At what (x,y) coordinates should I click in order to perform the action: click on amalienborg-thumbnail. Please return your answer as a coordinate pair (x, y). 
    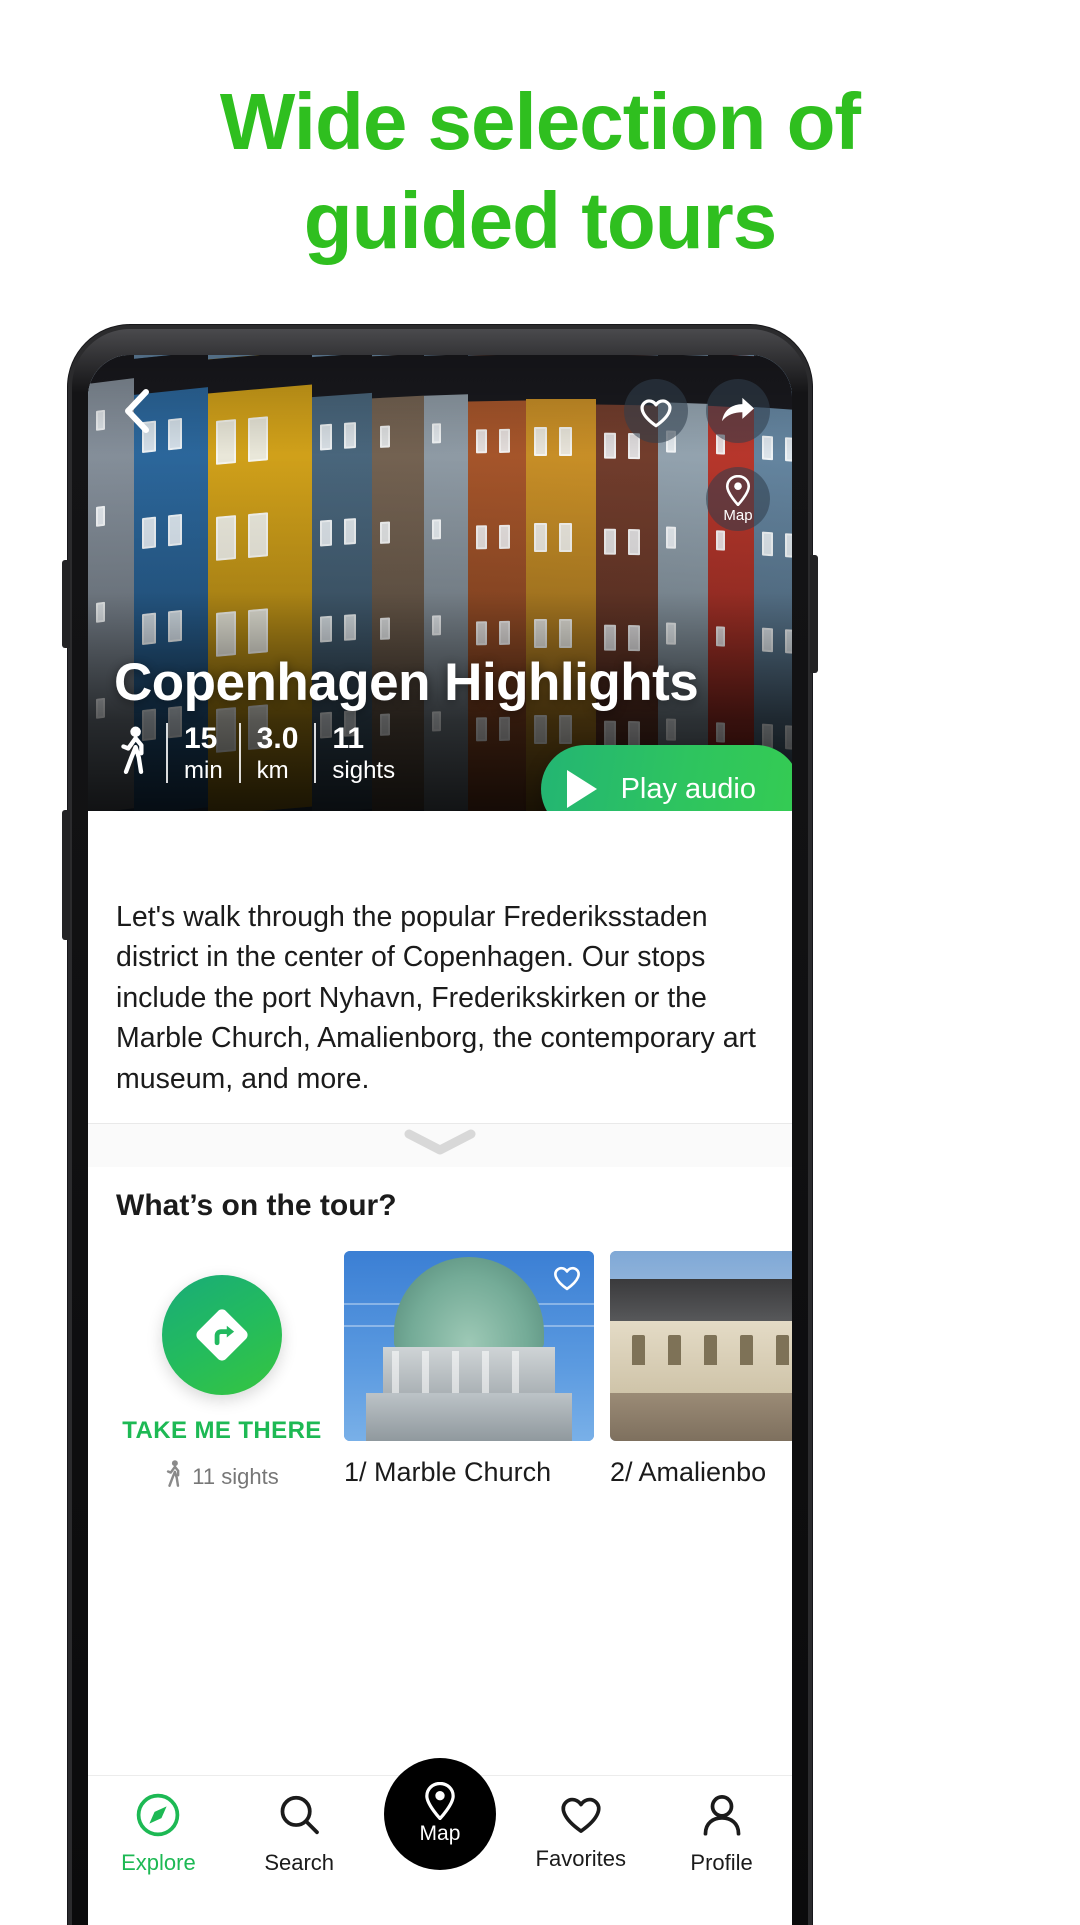
    Looking at the image, I should click on (701, 1346).